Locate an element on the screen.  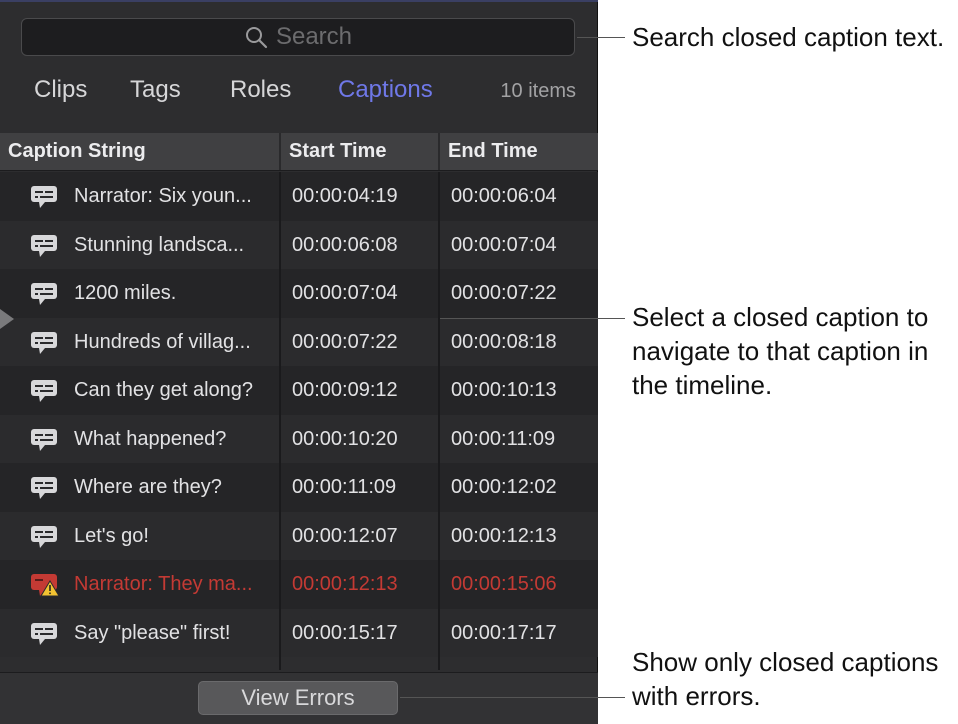
start-time: 00:00:07:04 is located at coordinates (345, 293).